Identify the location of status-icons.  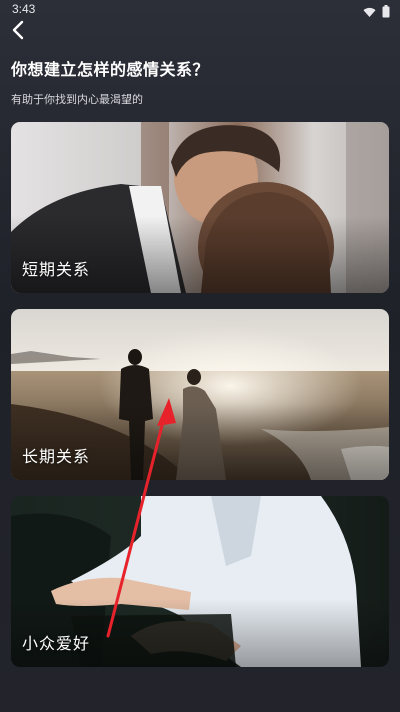
(376, 12).